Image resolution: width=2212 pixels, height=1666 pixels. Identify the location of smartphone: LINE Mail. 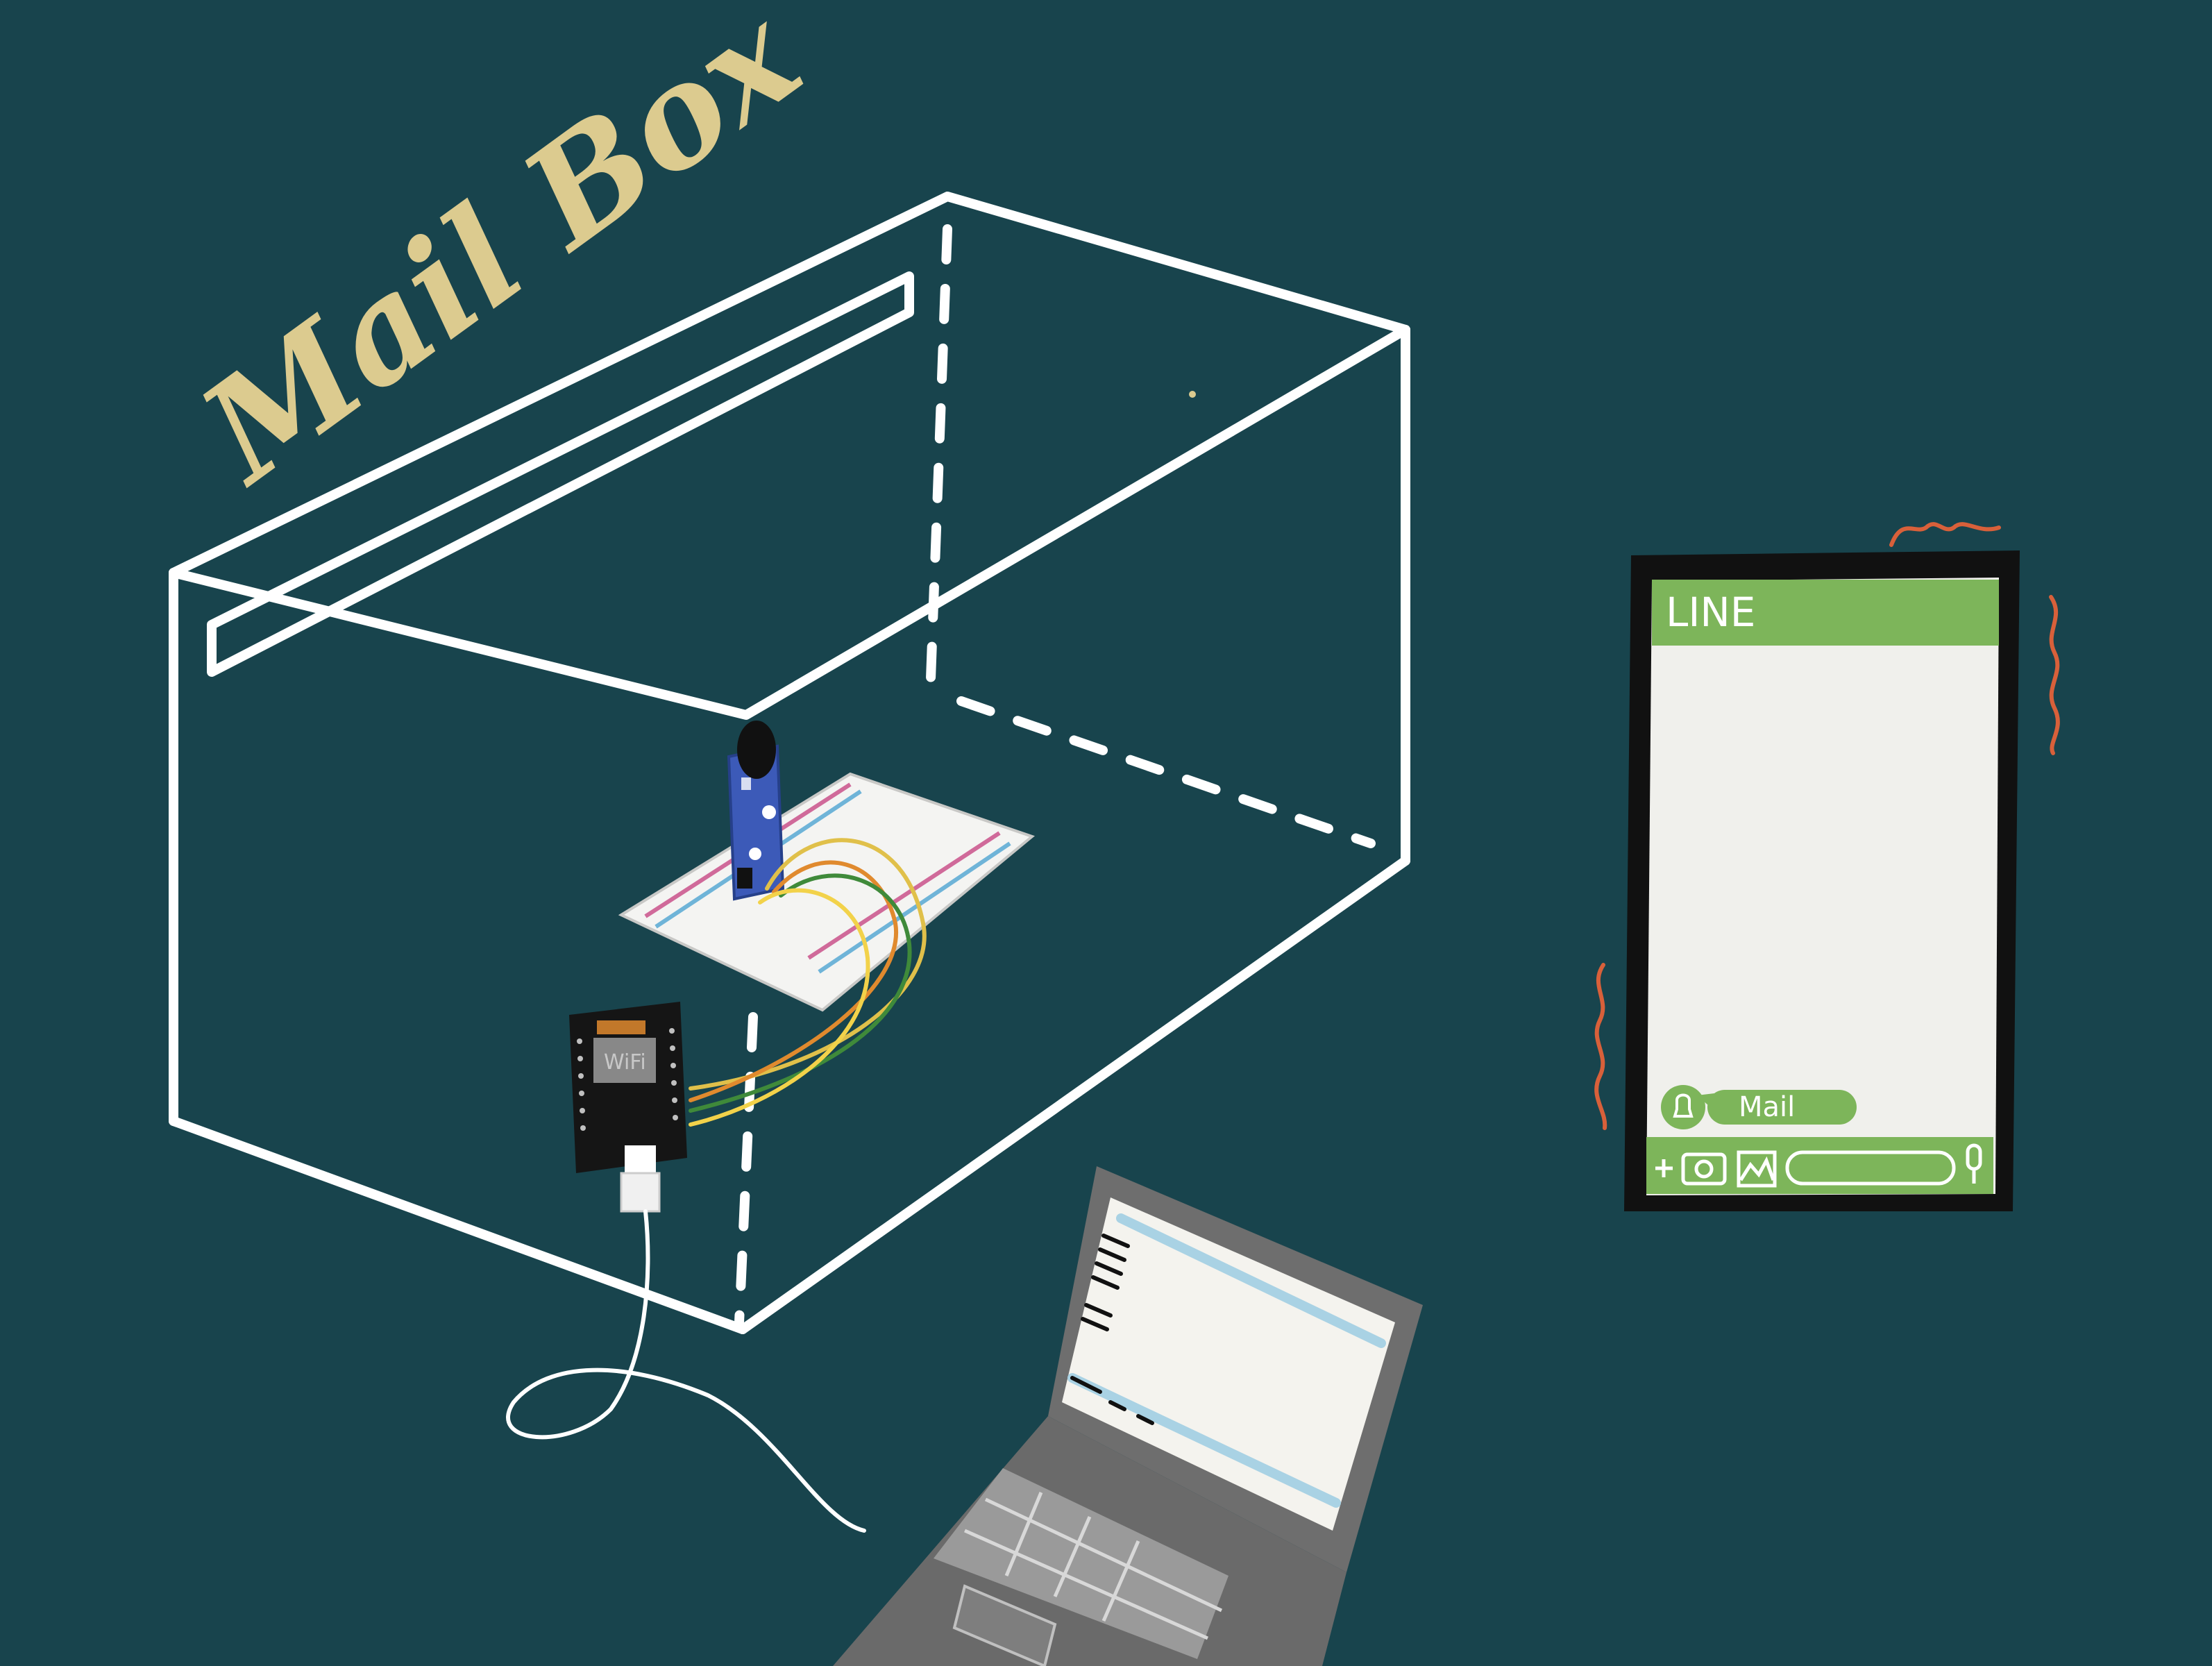
(1822, 880).